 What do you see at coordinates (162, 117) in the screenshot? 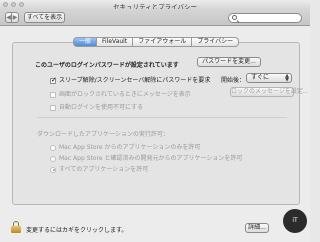
I see `section-divider` at bounding box center [162, 117].